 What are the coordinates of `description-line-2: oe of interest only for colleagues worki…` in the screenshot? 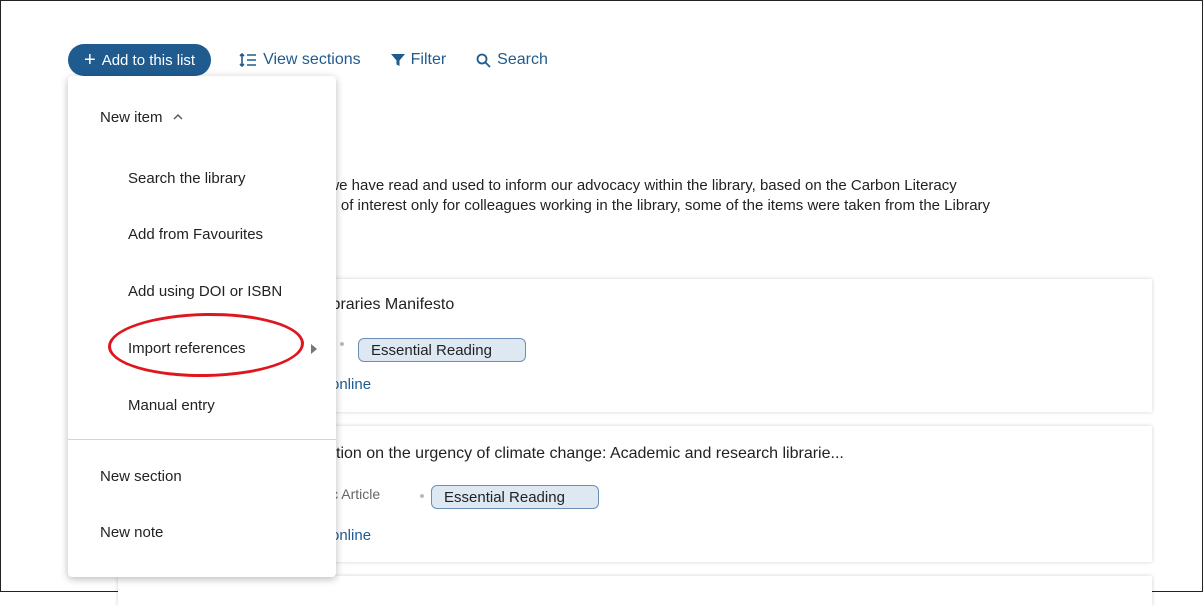 It's located at (655, 205).